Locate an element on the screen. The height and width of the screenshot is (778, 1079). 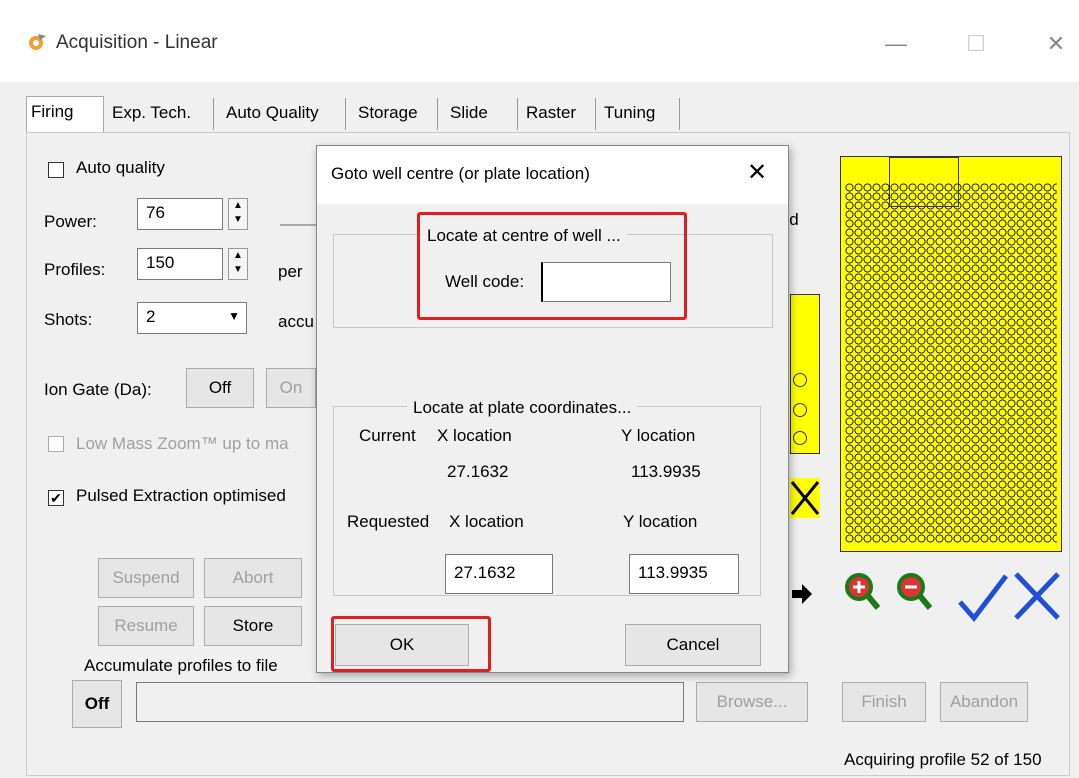
app-icon is located at coordinates (37, 42).